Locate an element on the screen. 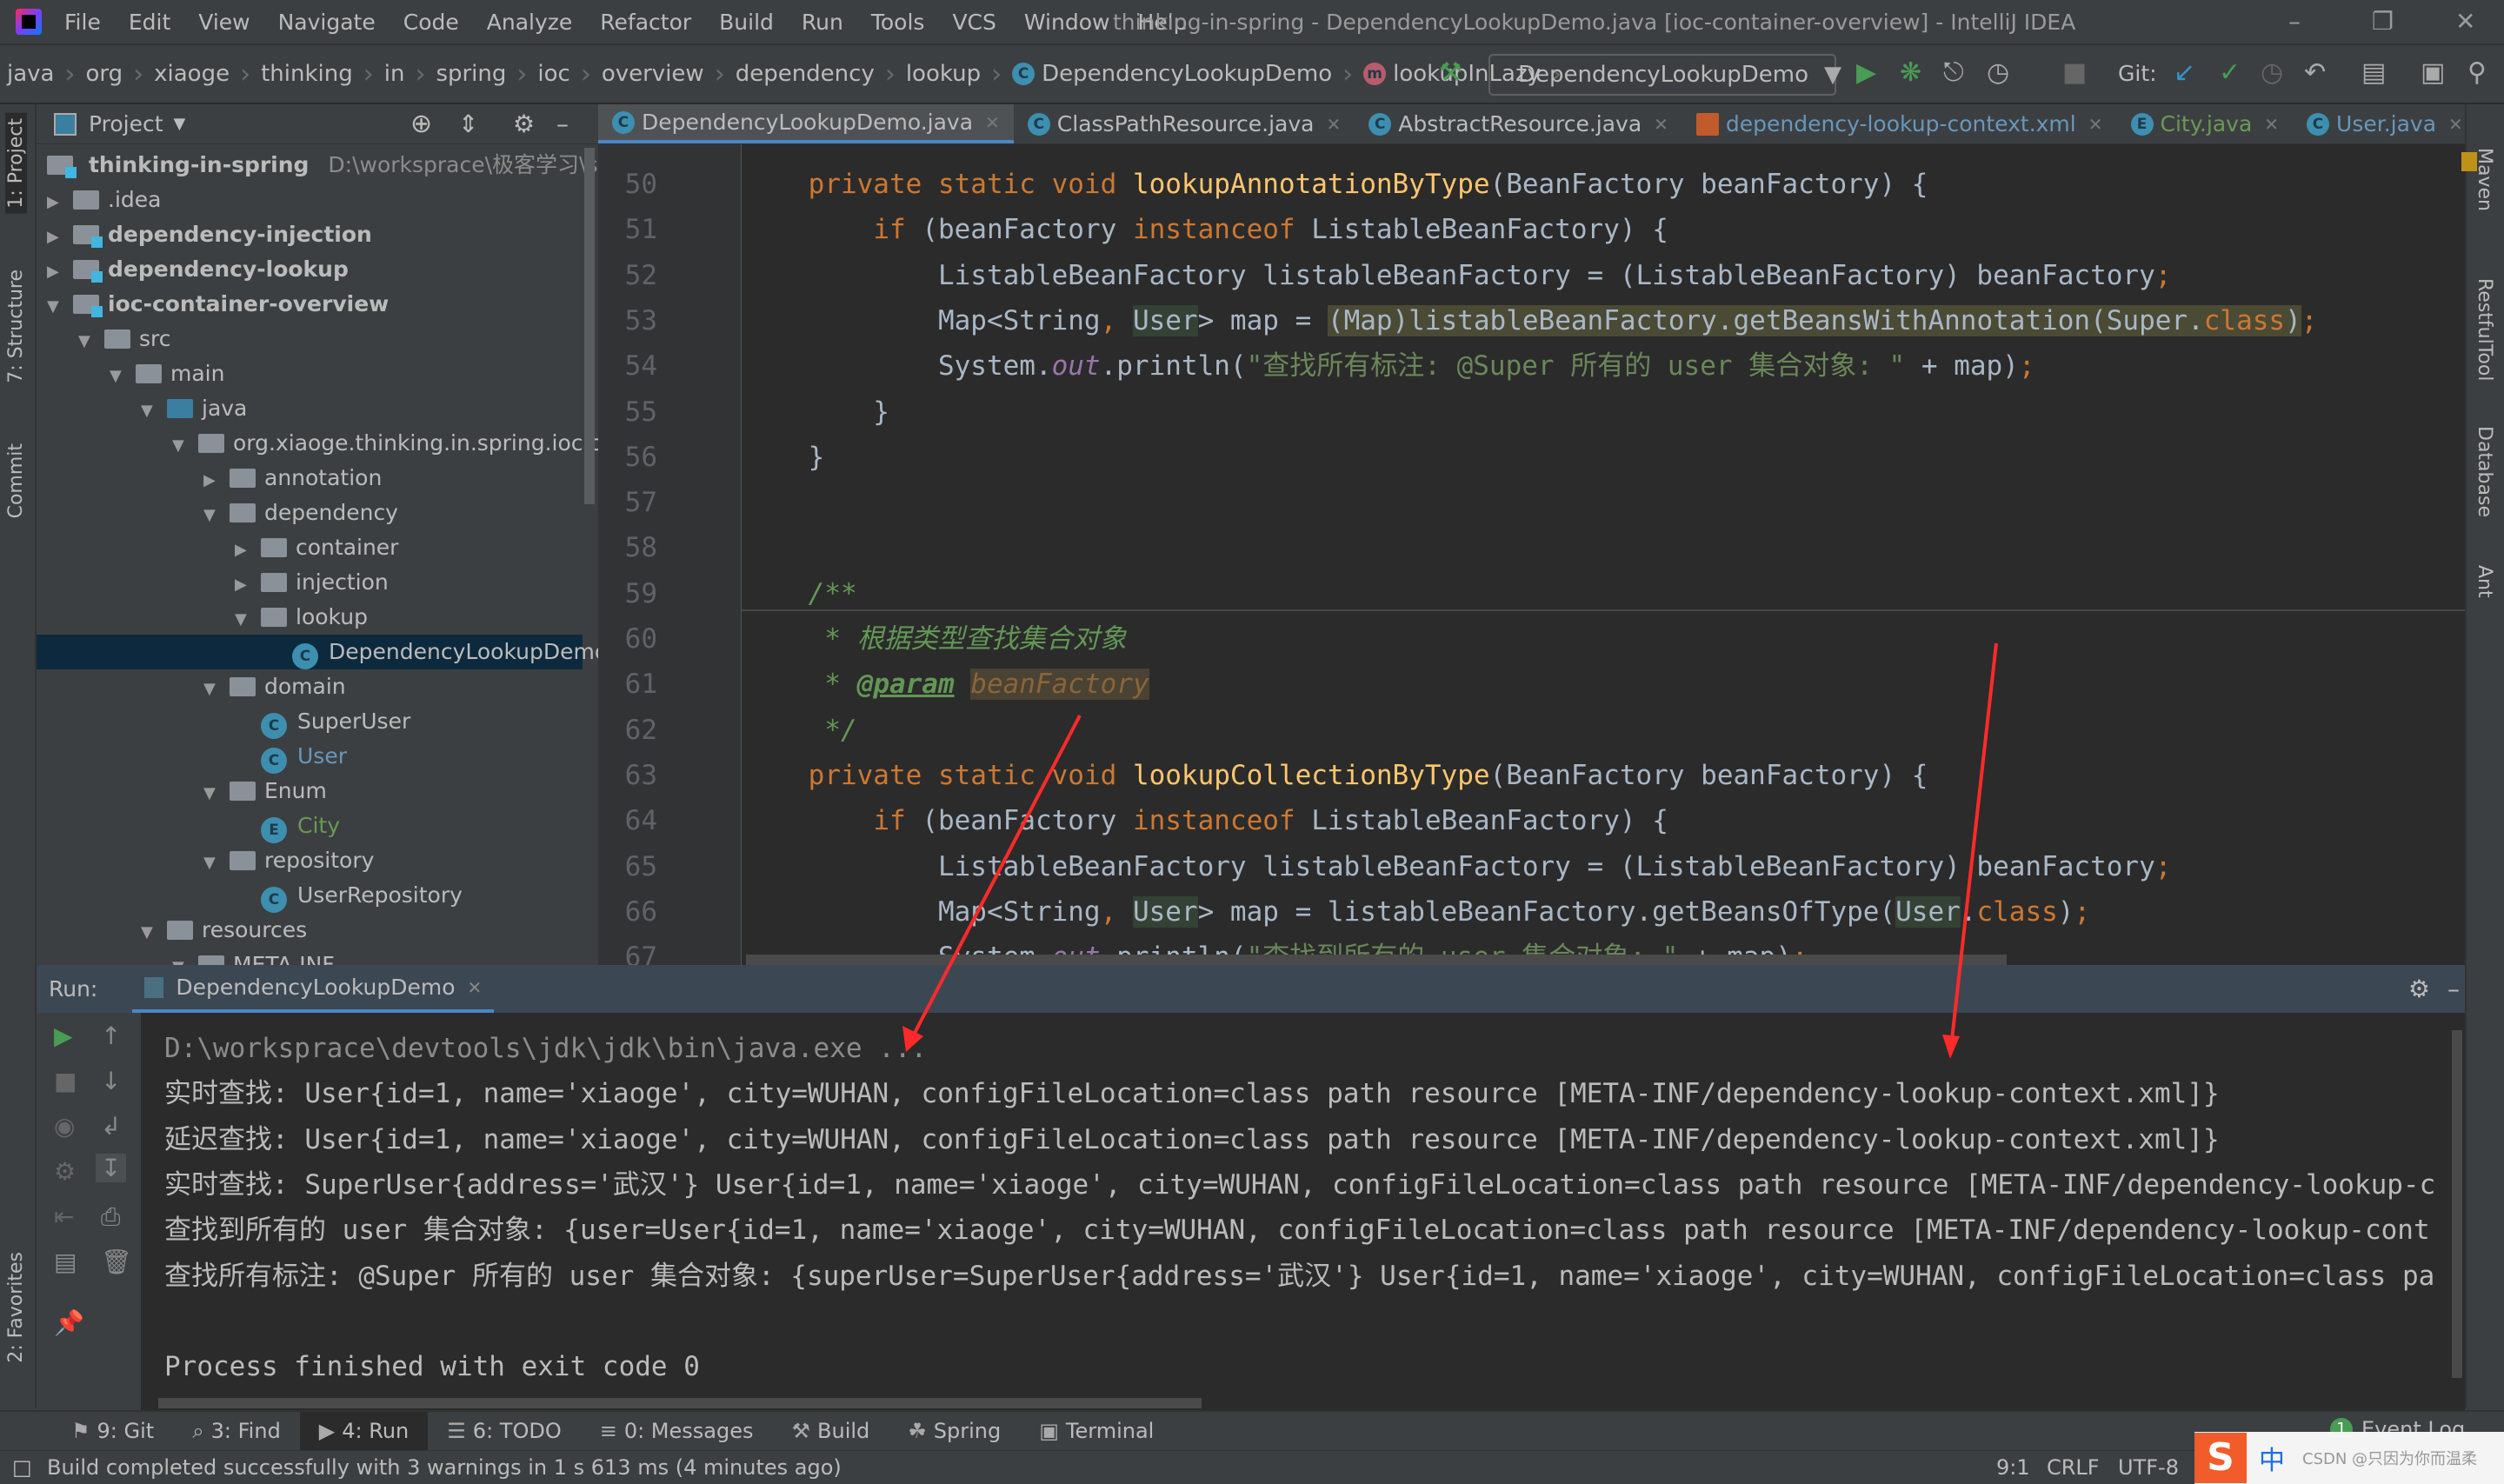  menu-build: Build is located at coordinates (746, 22).